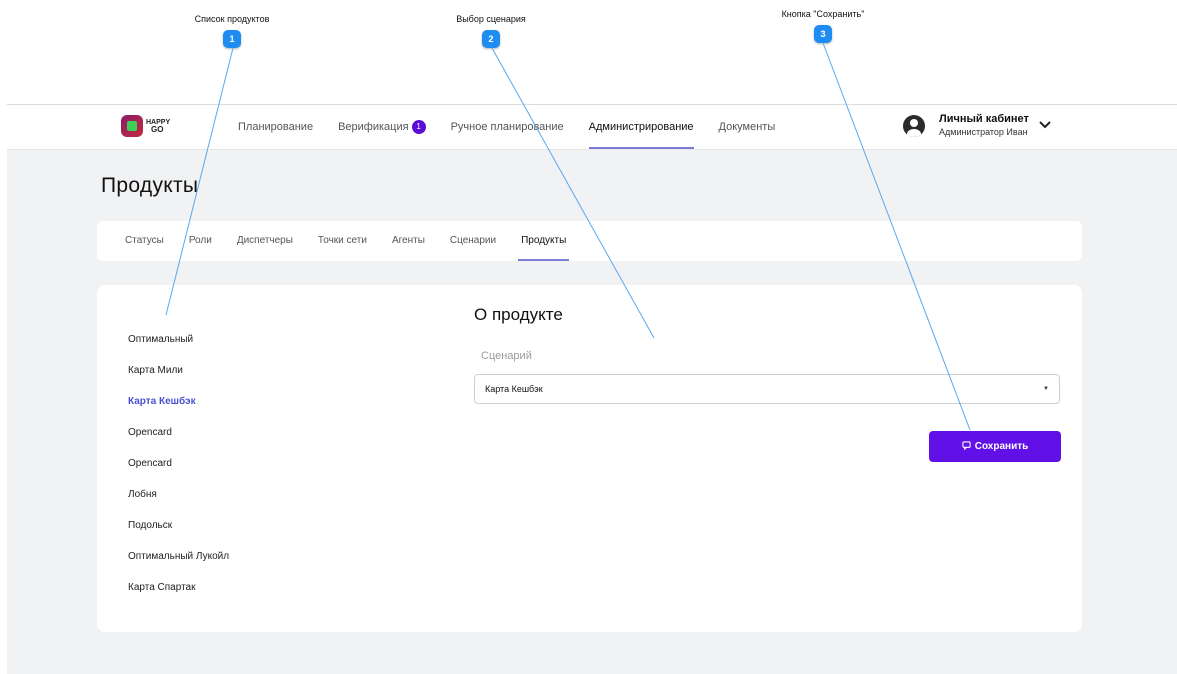 The height and width of the screenshot is (674, 1177). I want to click on happy-go-logo-icon, so click(132, 126).